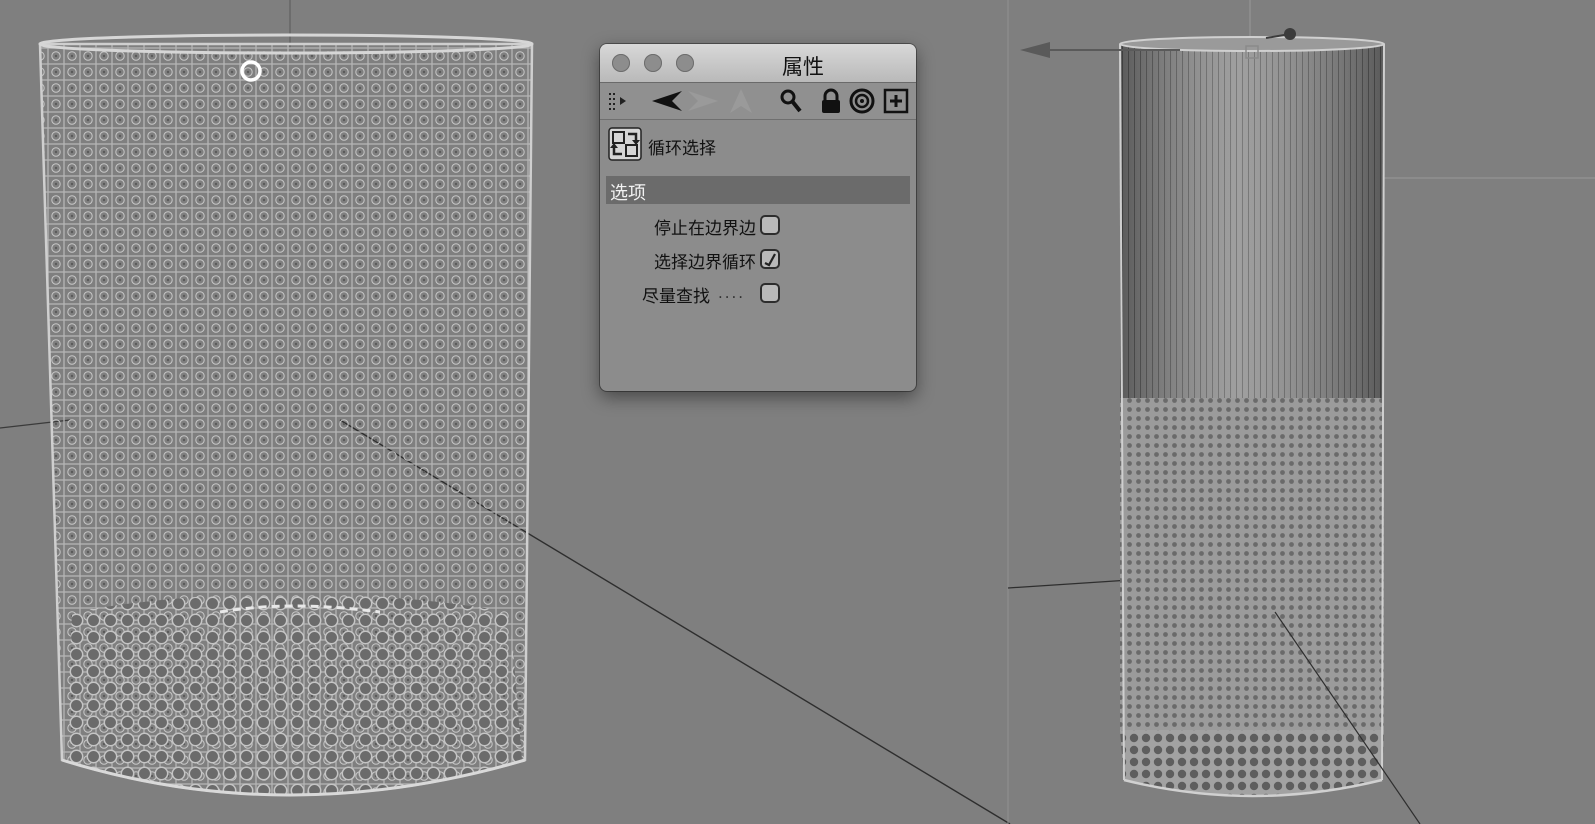  I want to click on option-label: 停止在边界边, so click(705, 229).